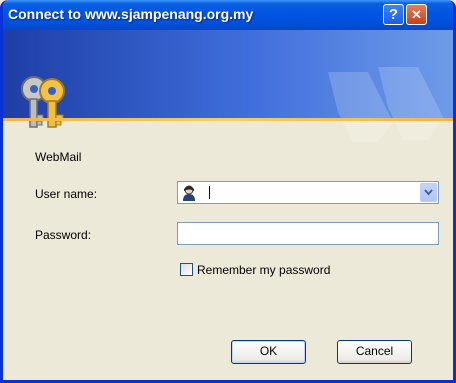 This screenshot has width=456, height=383. What do you see at coordinates (189, 193) in the screenshot?
I see `user-icon` at bounding box center [189, 193].